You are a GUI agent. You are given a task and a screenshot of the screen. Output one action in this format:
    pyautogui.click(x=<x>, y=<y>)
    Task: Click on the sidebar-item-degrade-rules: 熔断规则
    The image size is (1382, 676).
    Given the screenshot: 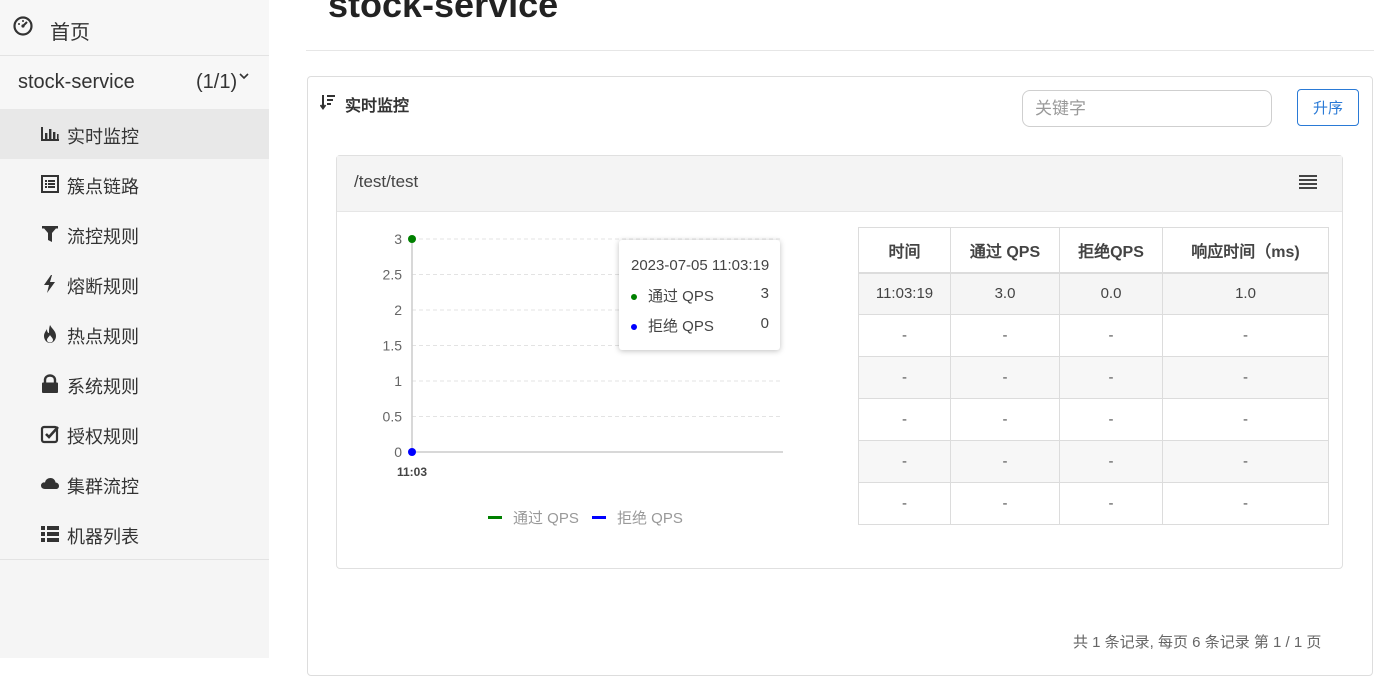 What is the action you would take?
    pyautogui.click(x=134, y=284)
    